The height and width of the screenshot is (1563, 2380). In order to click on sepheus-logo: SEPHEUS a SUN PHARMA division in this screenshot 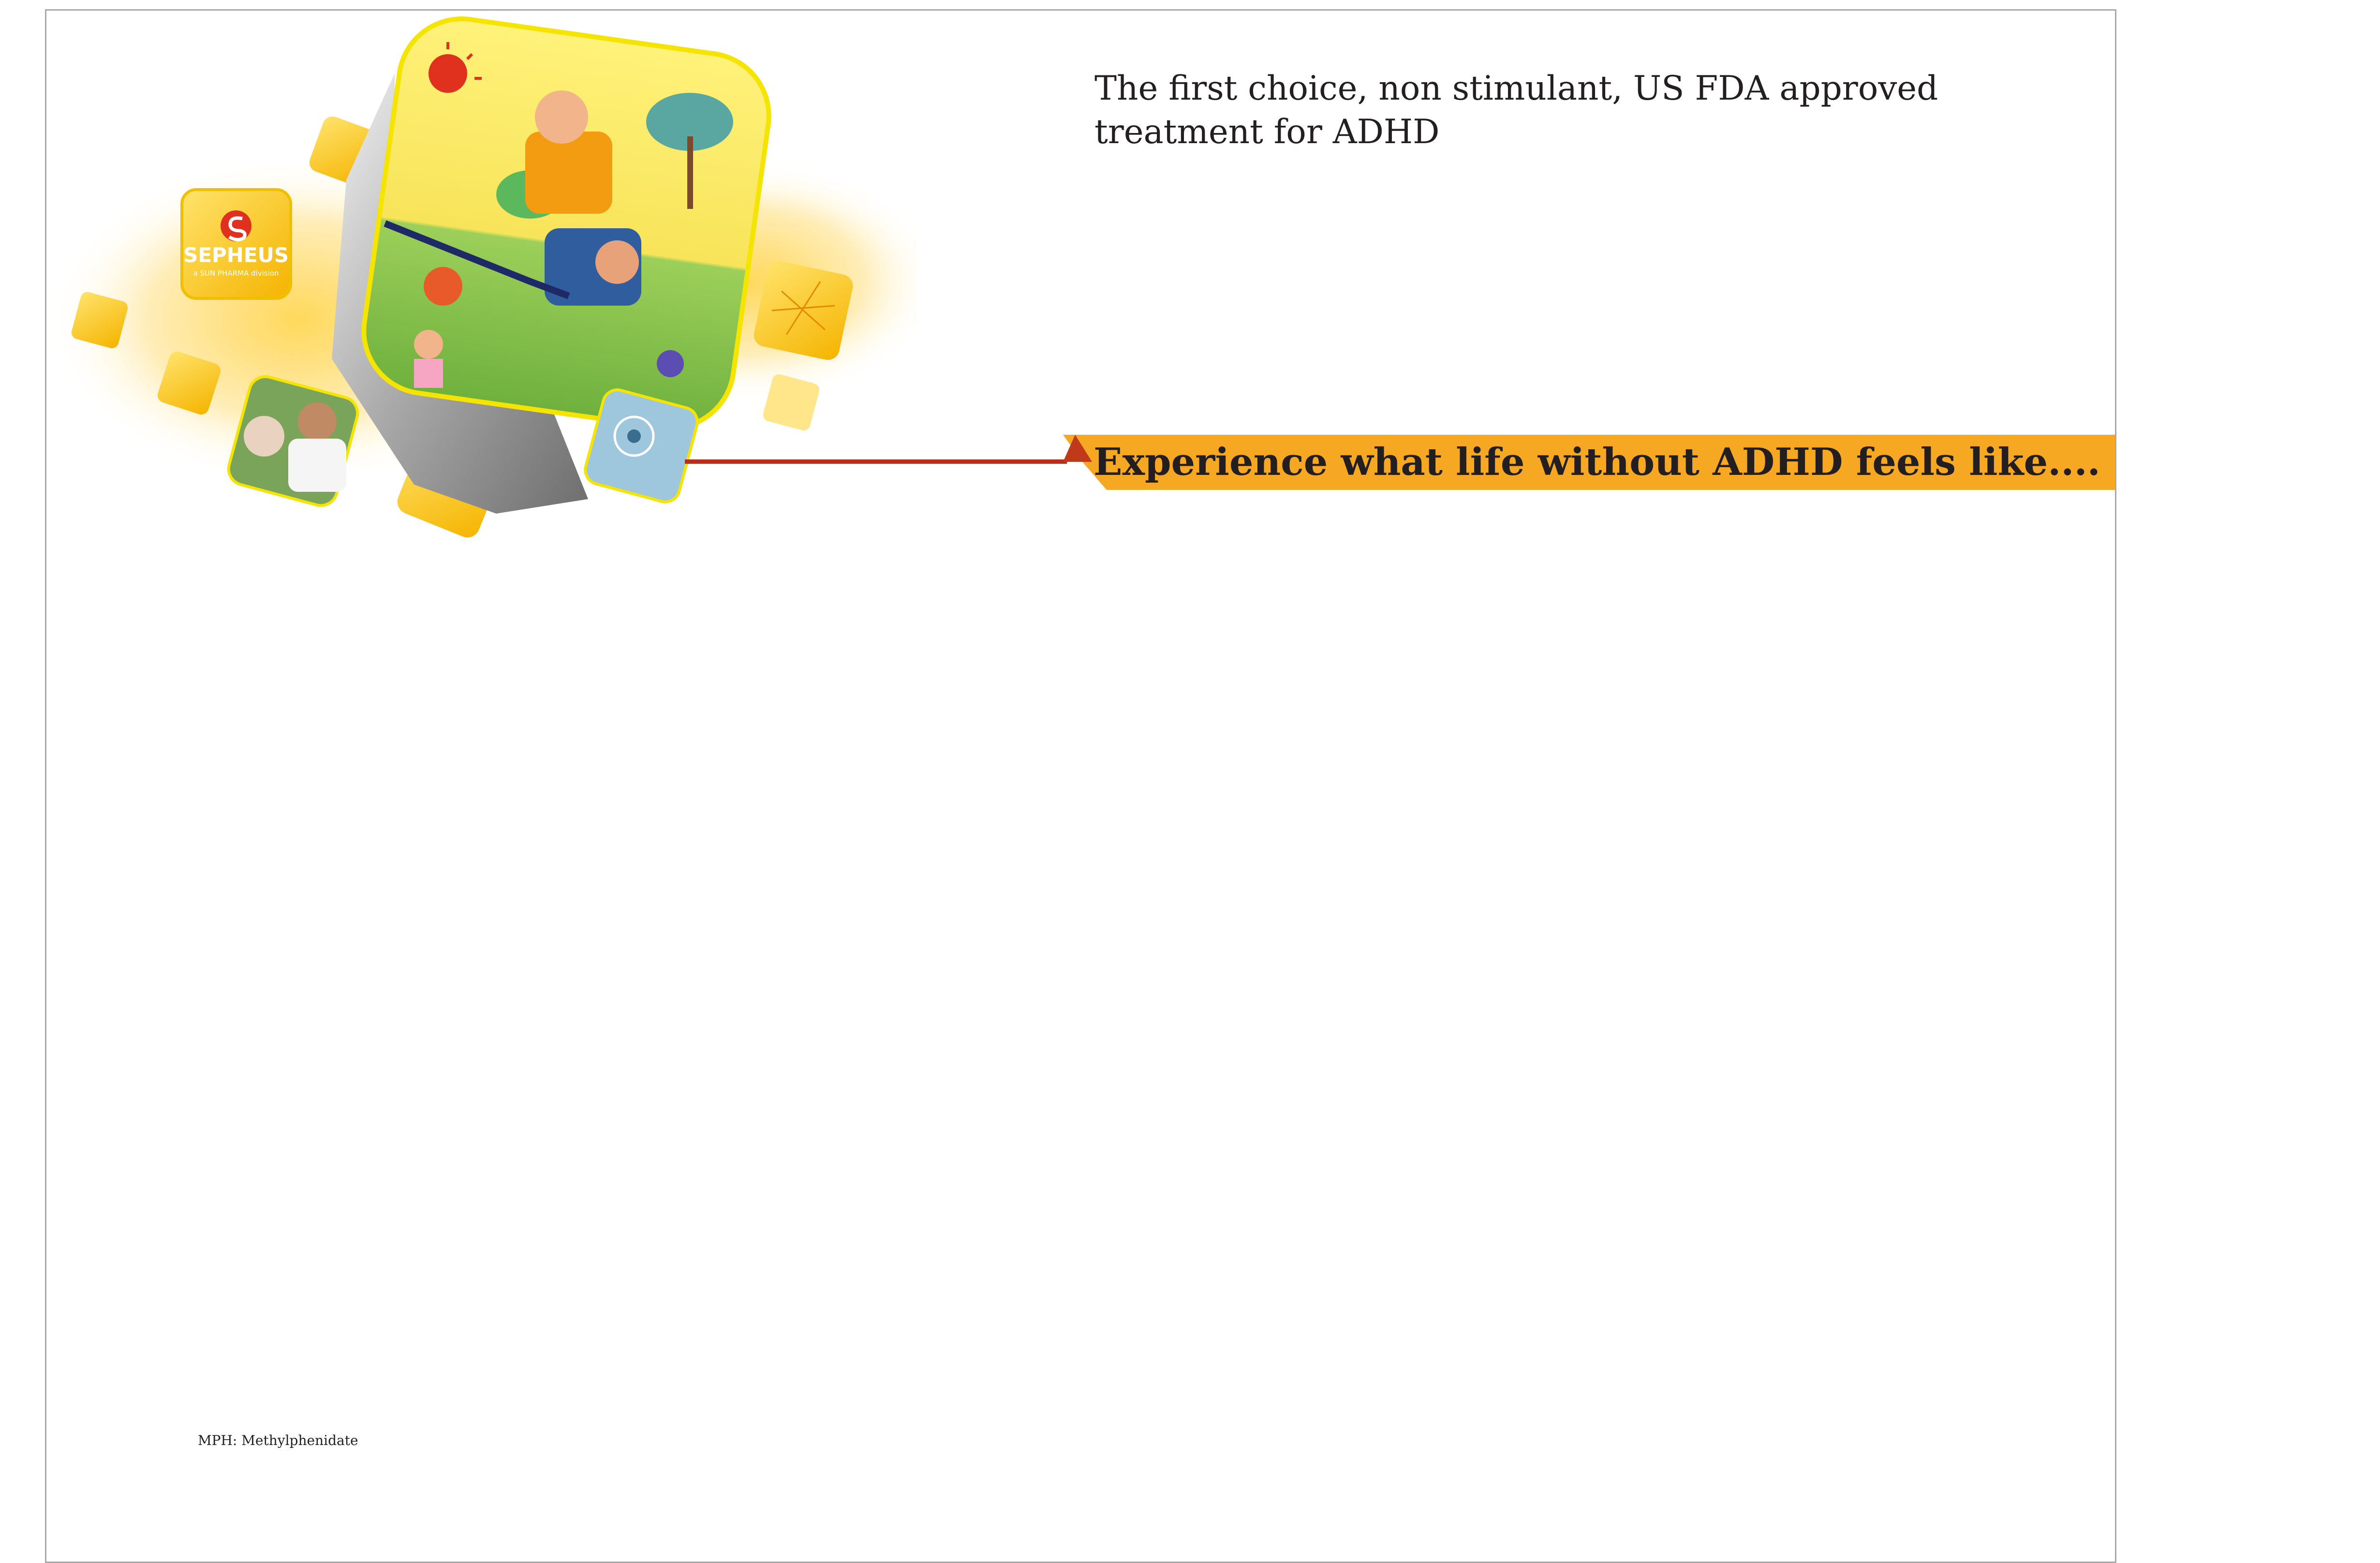, I will do `click(236, 244)`.